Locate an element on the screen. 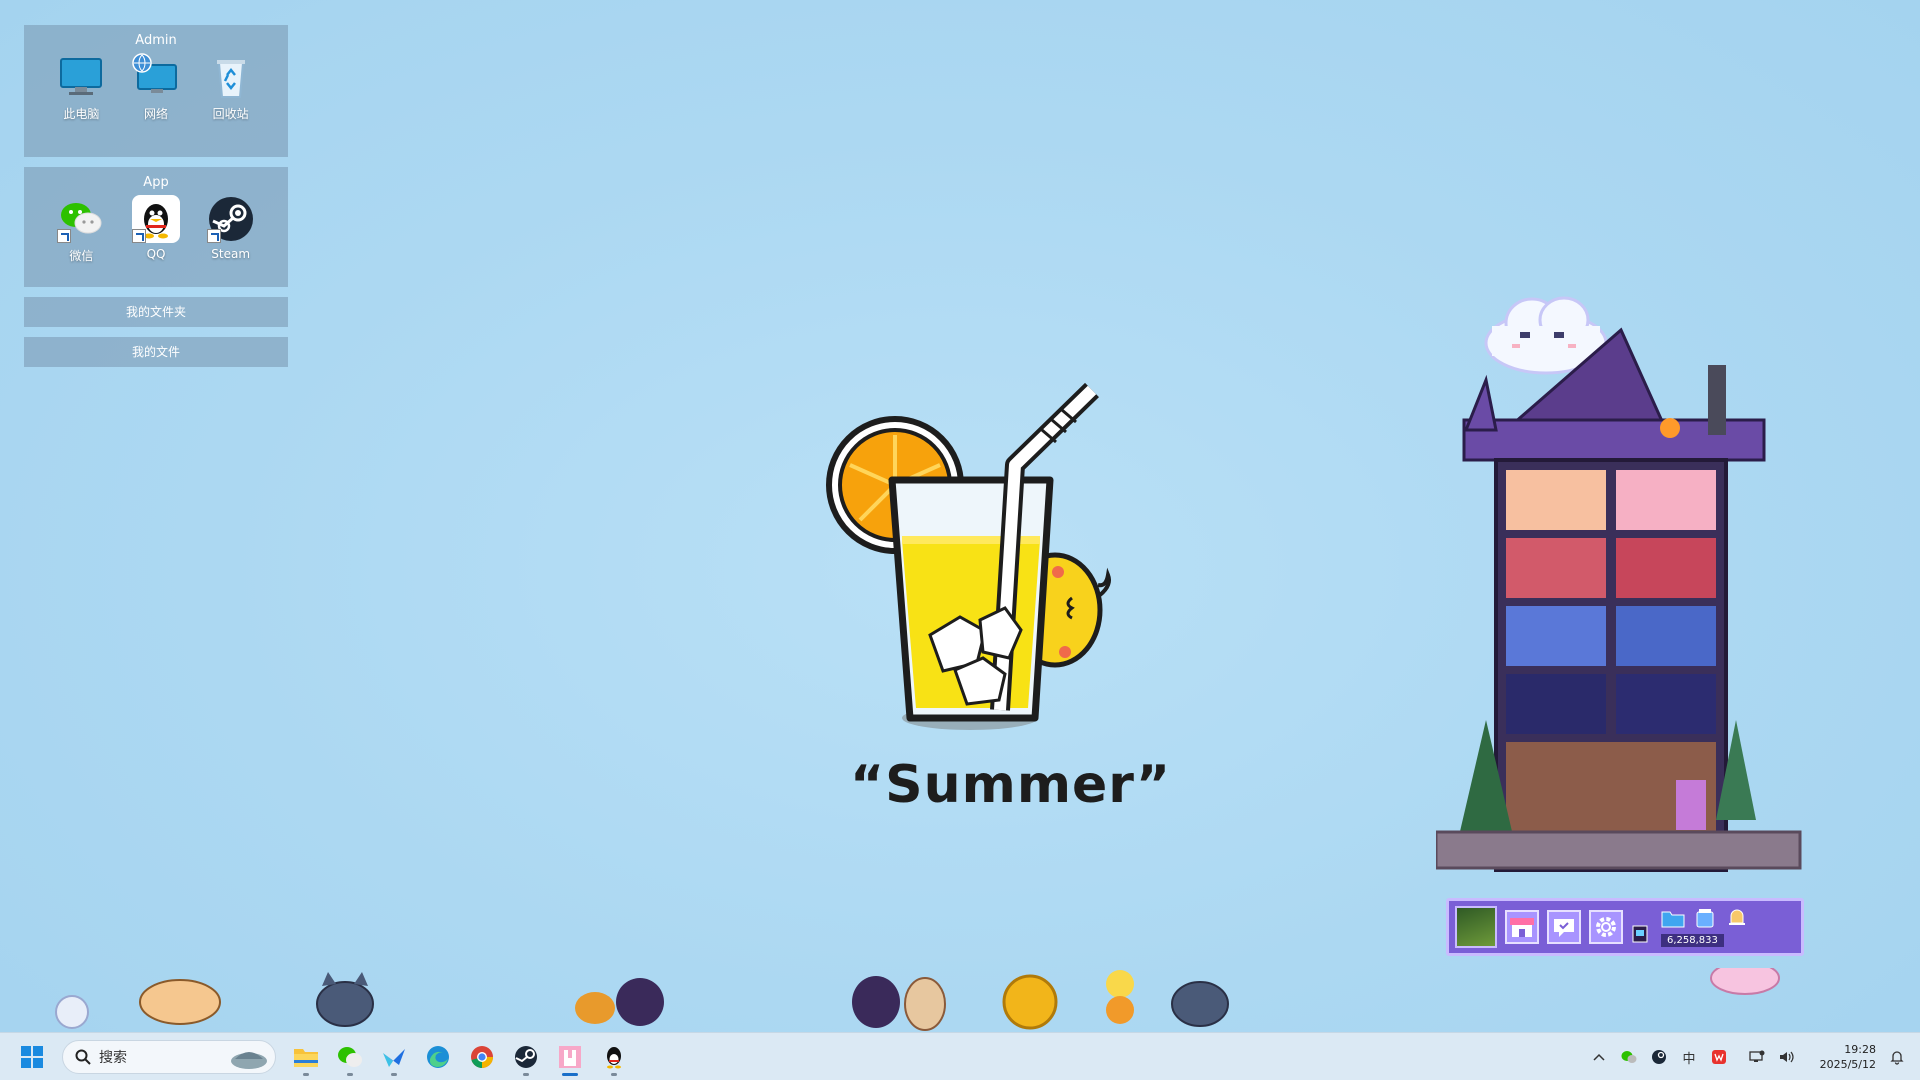 The height and width of the screenshot is (1080, 1920). network-tray-icon is located at coordinates (1757, 1056).